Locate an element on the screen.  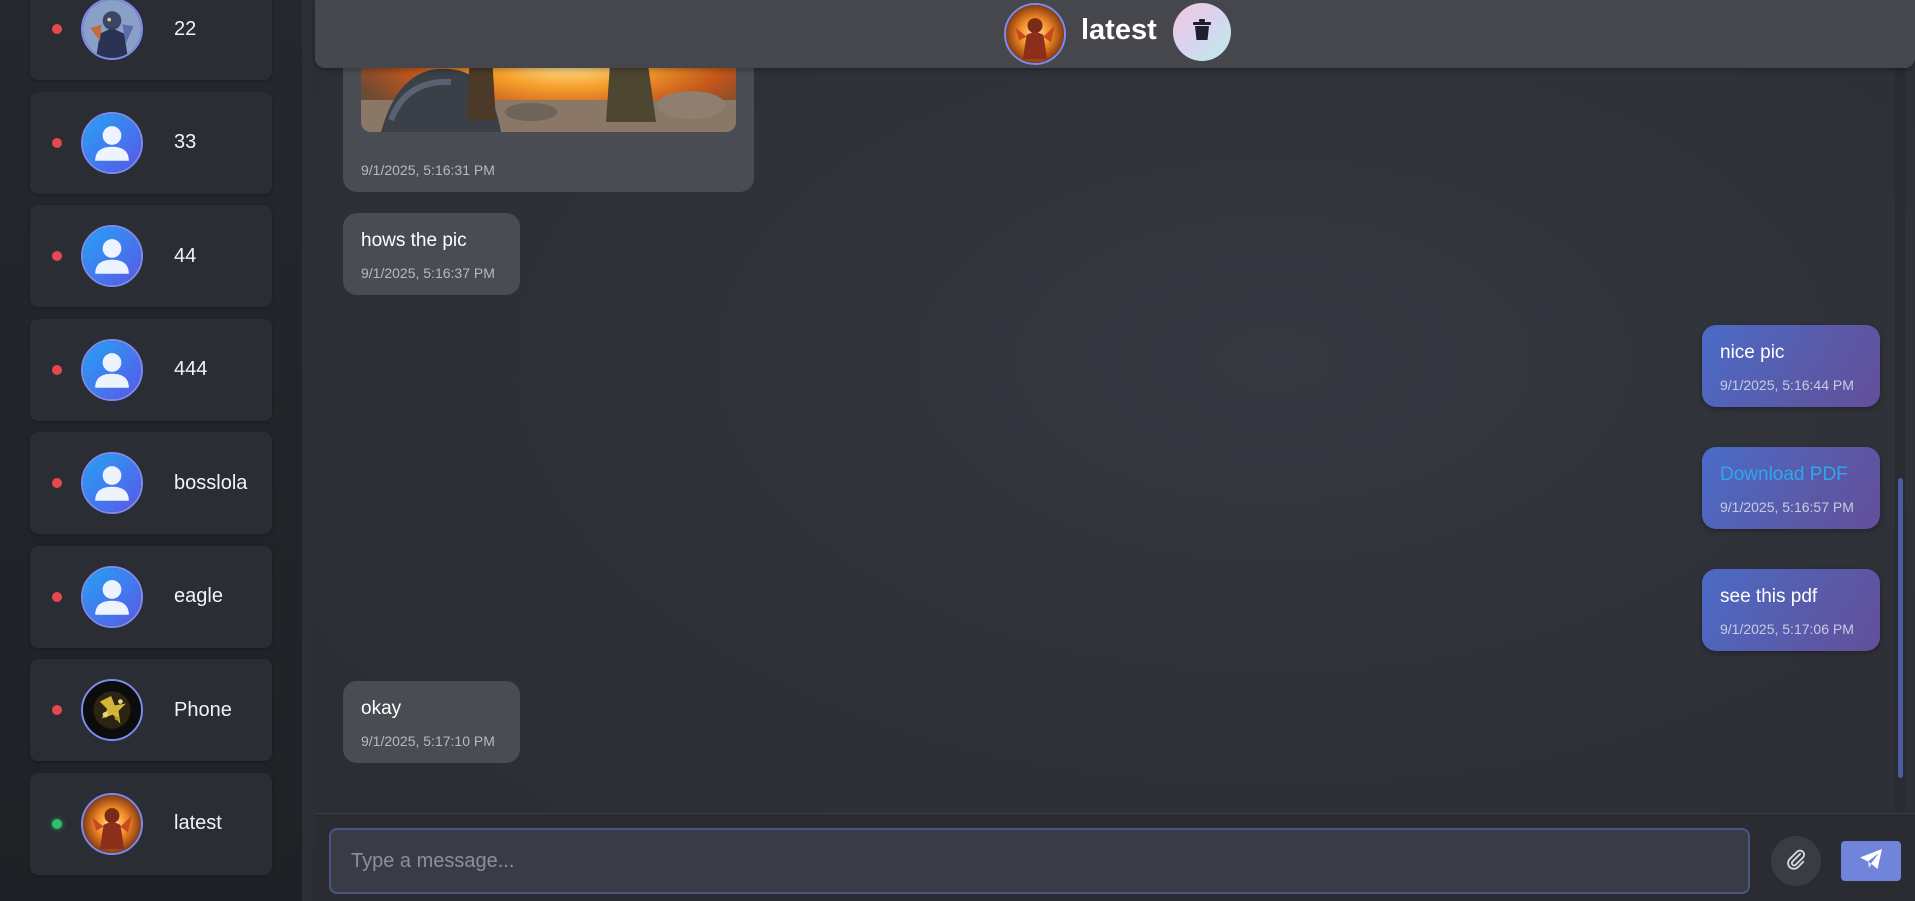
contact-item-bosslola: bosslola is located at coordinates (151, 483).